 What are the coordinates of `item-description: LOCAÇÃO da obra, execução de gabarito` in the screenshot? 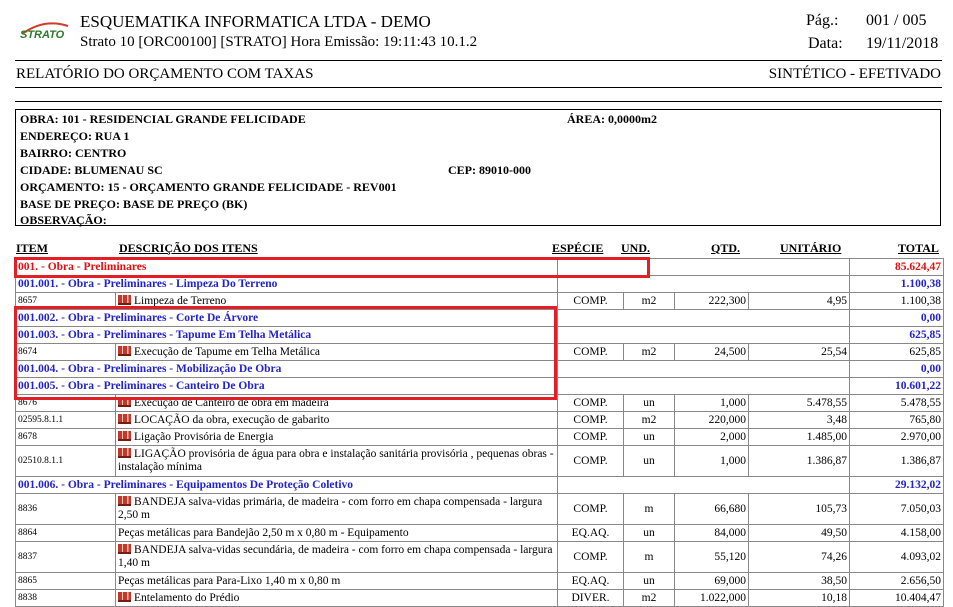 It's located at (336, 420).